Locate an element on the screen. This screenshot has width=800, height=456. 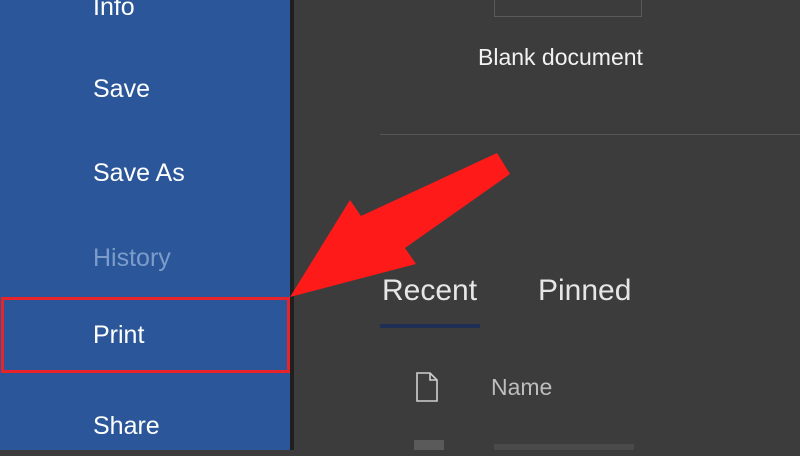
nav-item-print: Print is located at coordinates (145, 335).